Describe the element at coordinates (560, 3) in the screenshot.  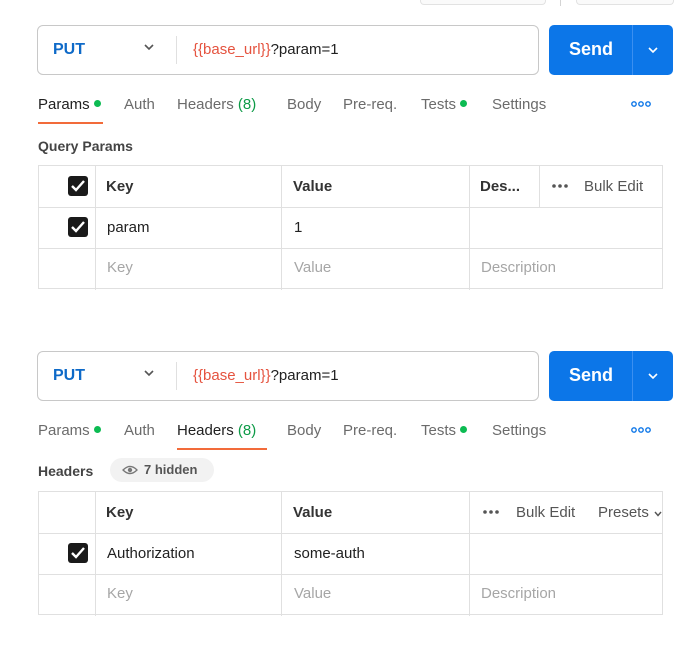
I see `top-toolbar-divider` at that location.